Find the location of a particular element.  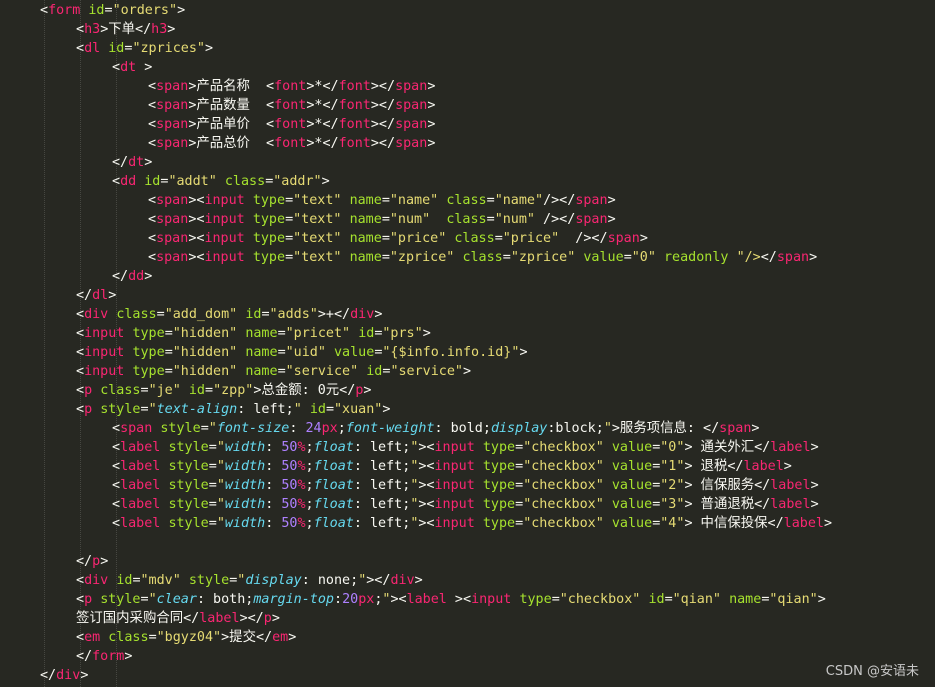

code-line: <p class="je" id="zpp">总金额: 0元</p> is located at coordinates (223, 390).